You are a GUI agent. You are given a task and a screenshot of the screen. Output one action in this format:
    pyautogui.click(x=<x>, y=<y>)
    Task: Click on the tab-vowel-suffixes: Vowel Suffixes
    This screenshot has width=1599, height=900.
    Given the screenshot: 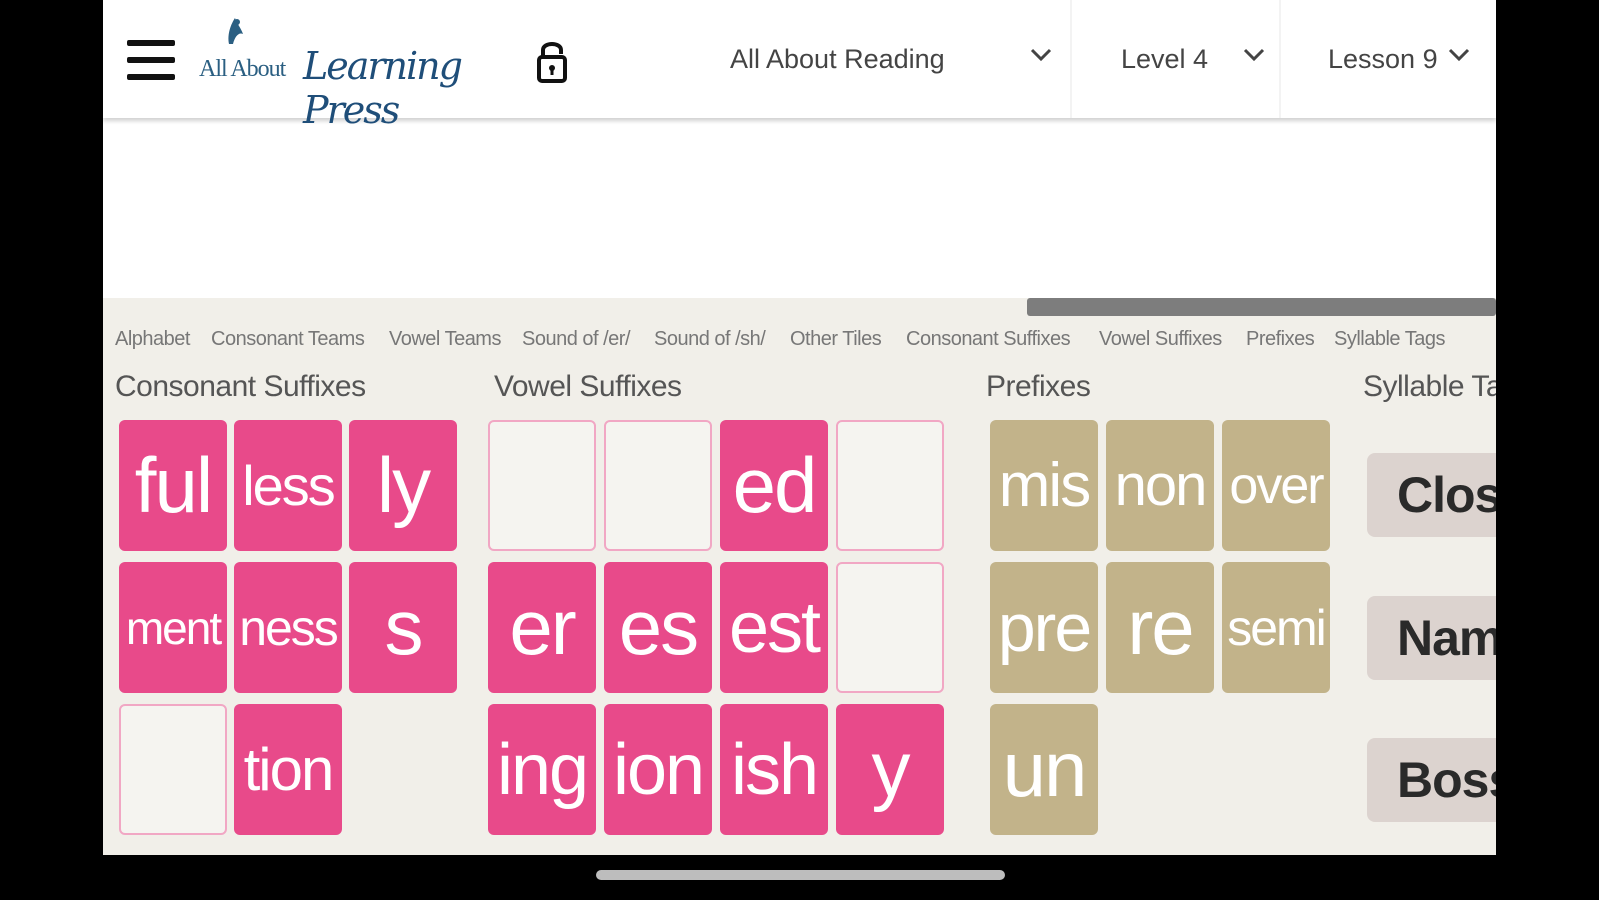 What is the action you would take?
    pyautogui.click(x=1160, y=339)
    